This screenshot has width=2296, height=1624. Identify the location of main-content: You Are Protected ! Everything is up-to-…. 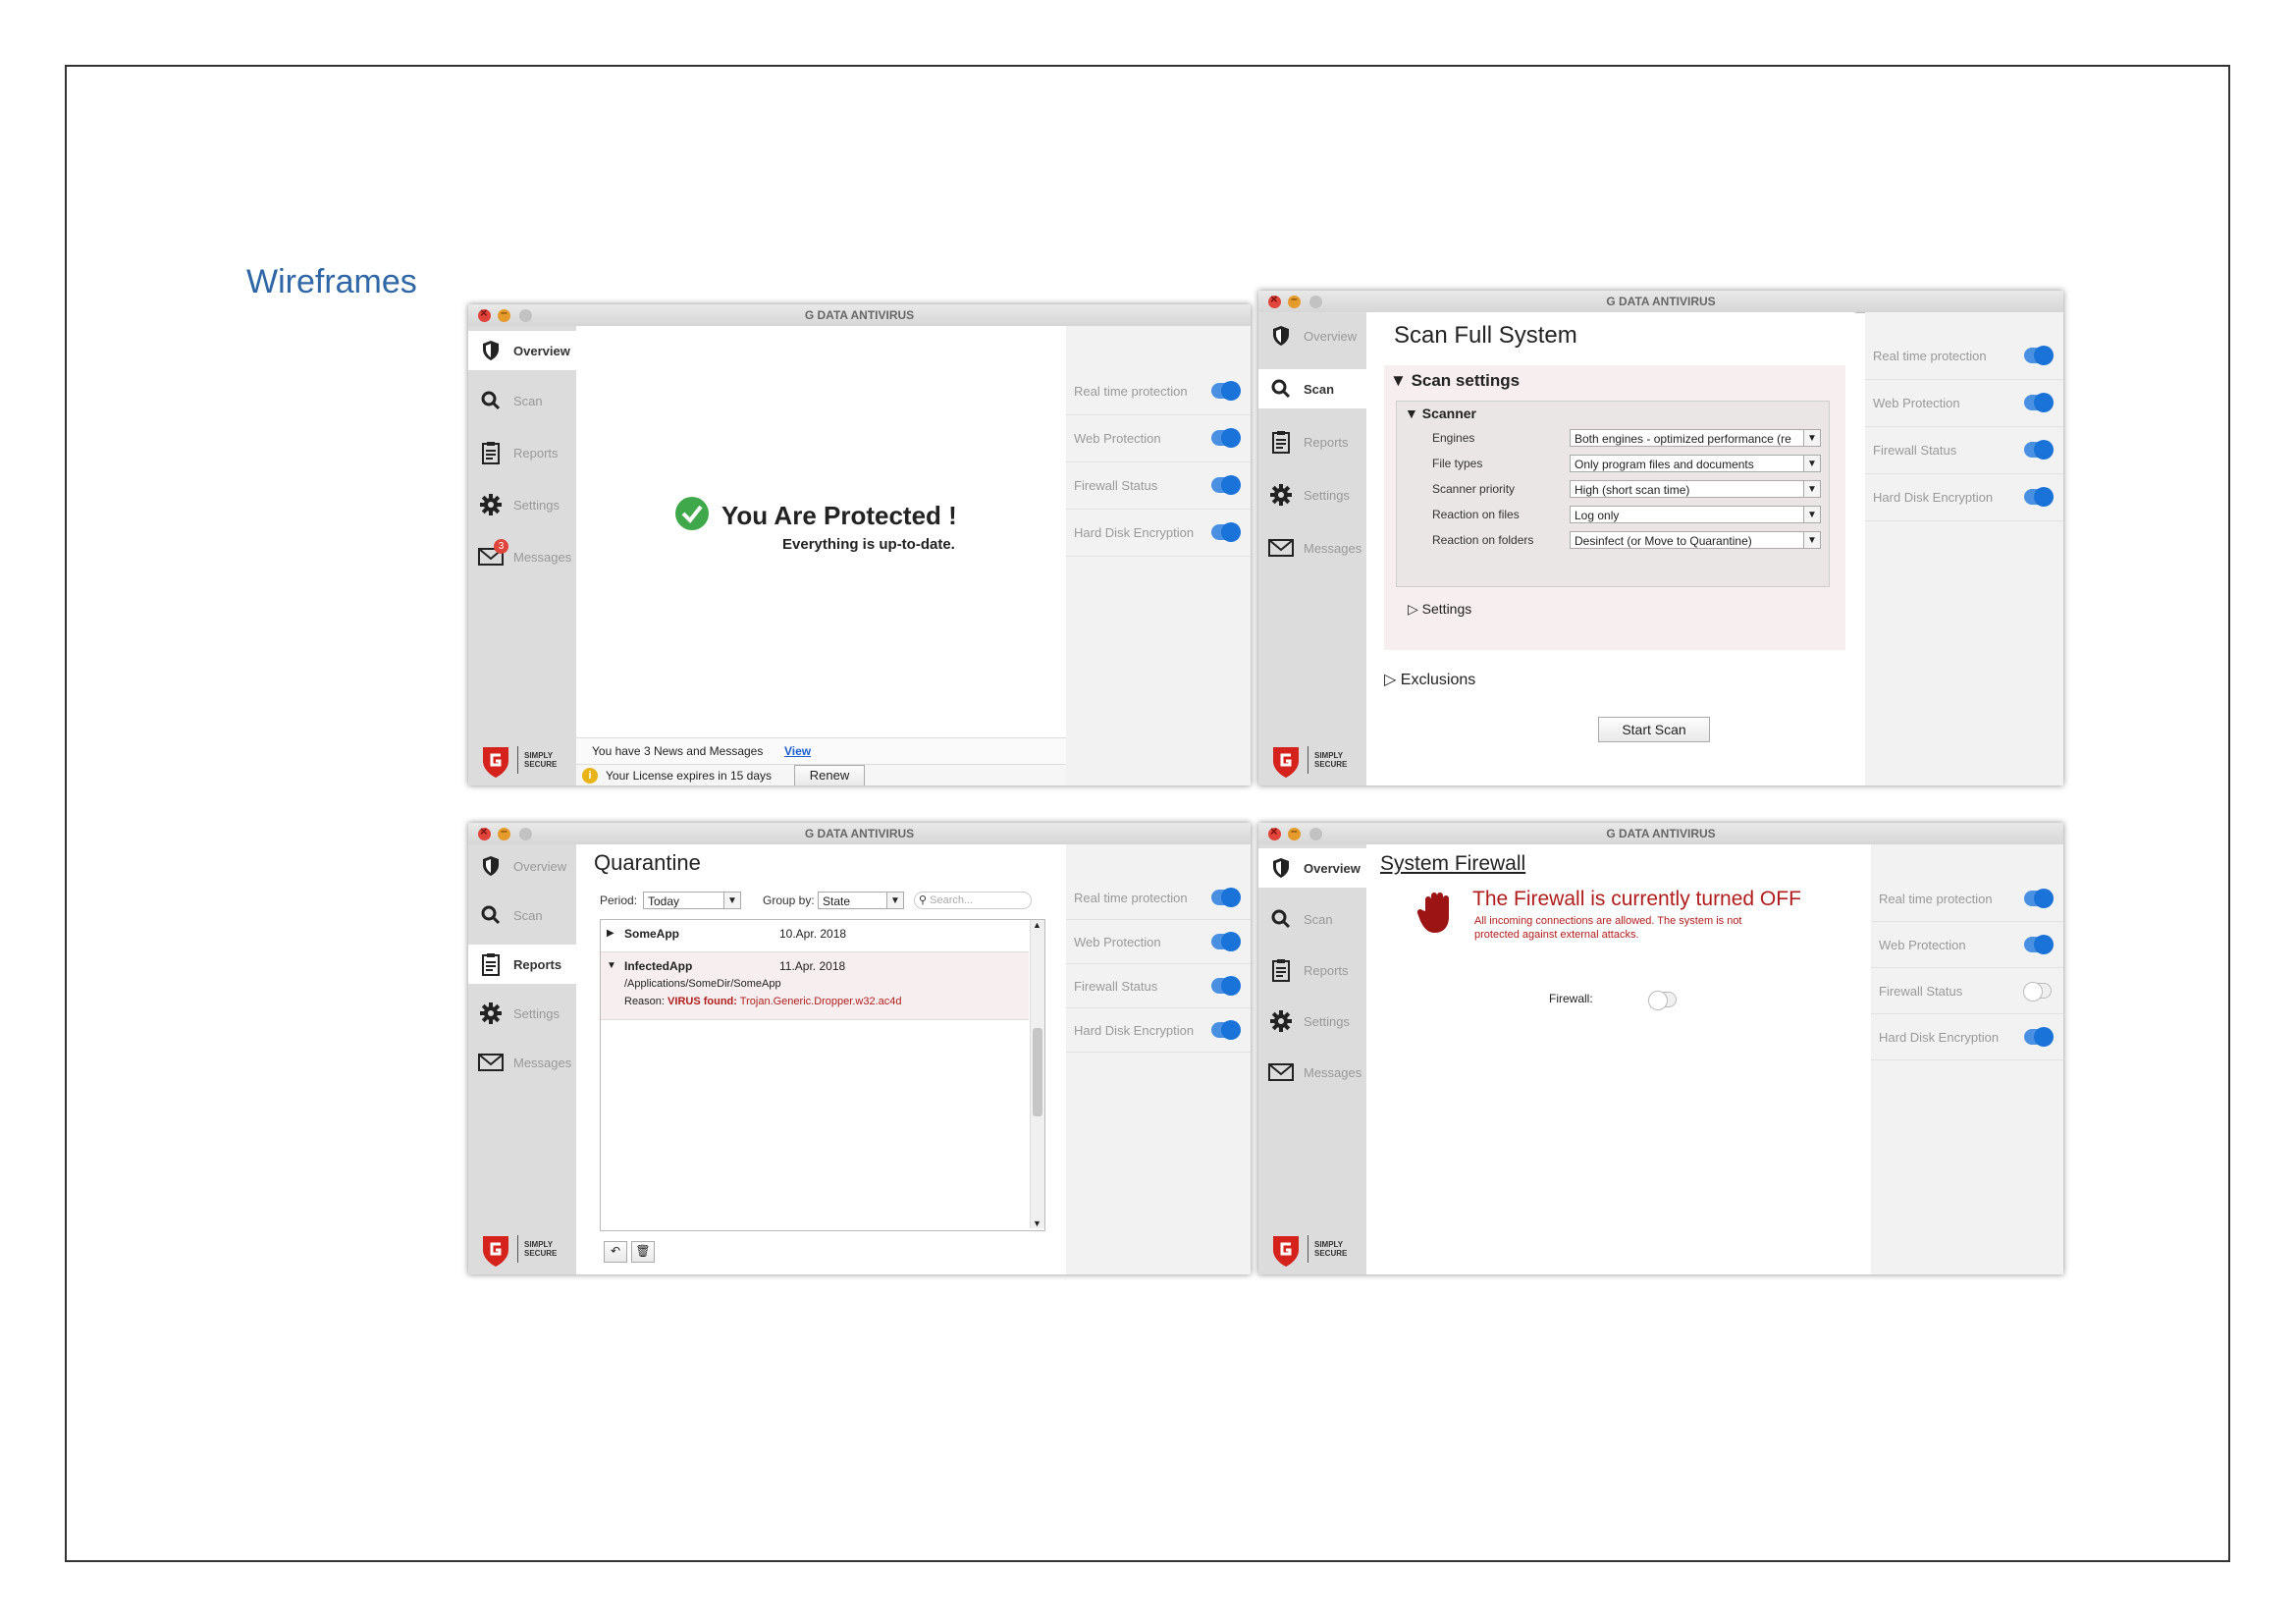
(821, 555).